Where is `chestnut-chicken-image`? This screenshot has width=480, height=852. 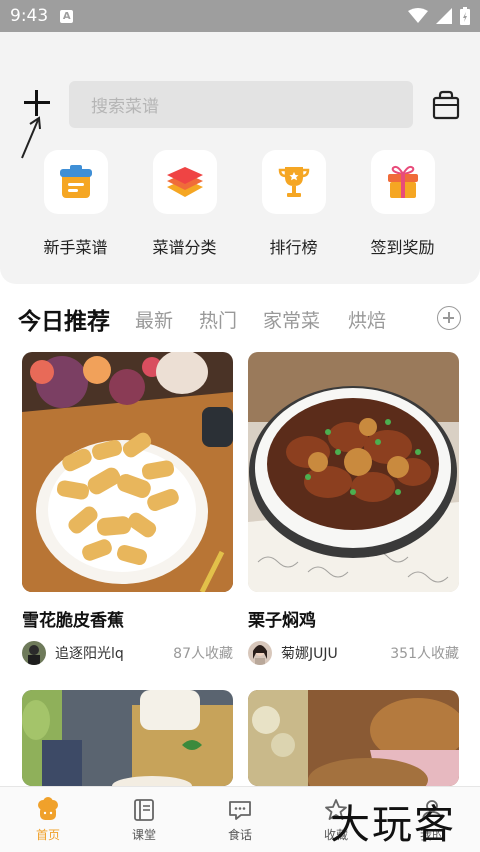 chestnut-chicken-image is located at coordinates (353, 472).